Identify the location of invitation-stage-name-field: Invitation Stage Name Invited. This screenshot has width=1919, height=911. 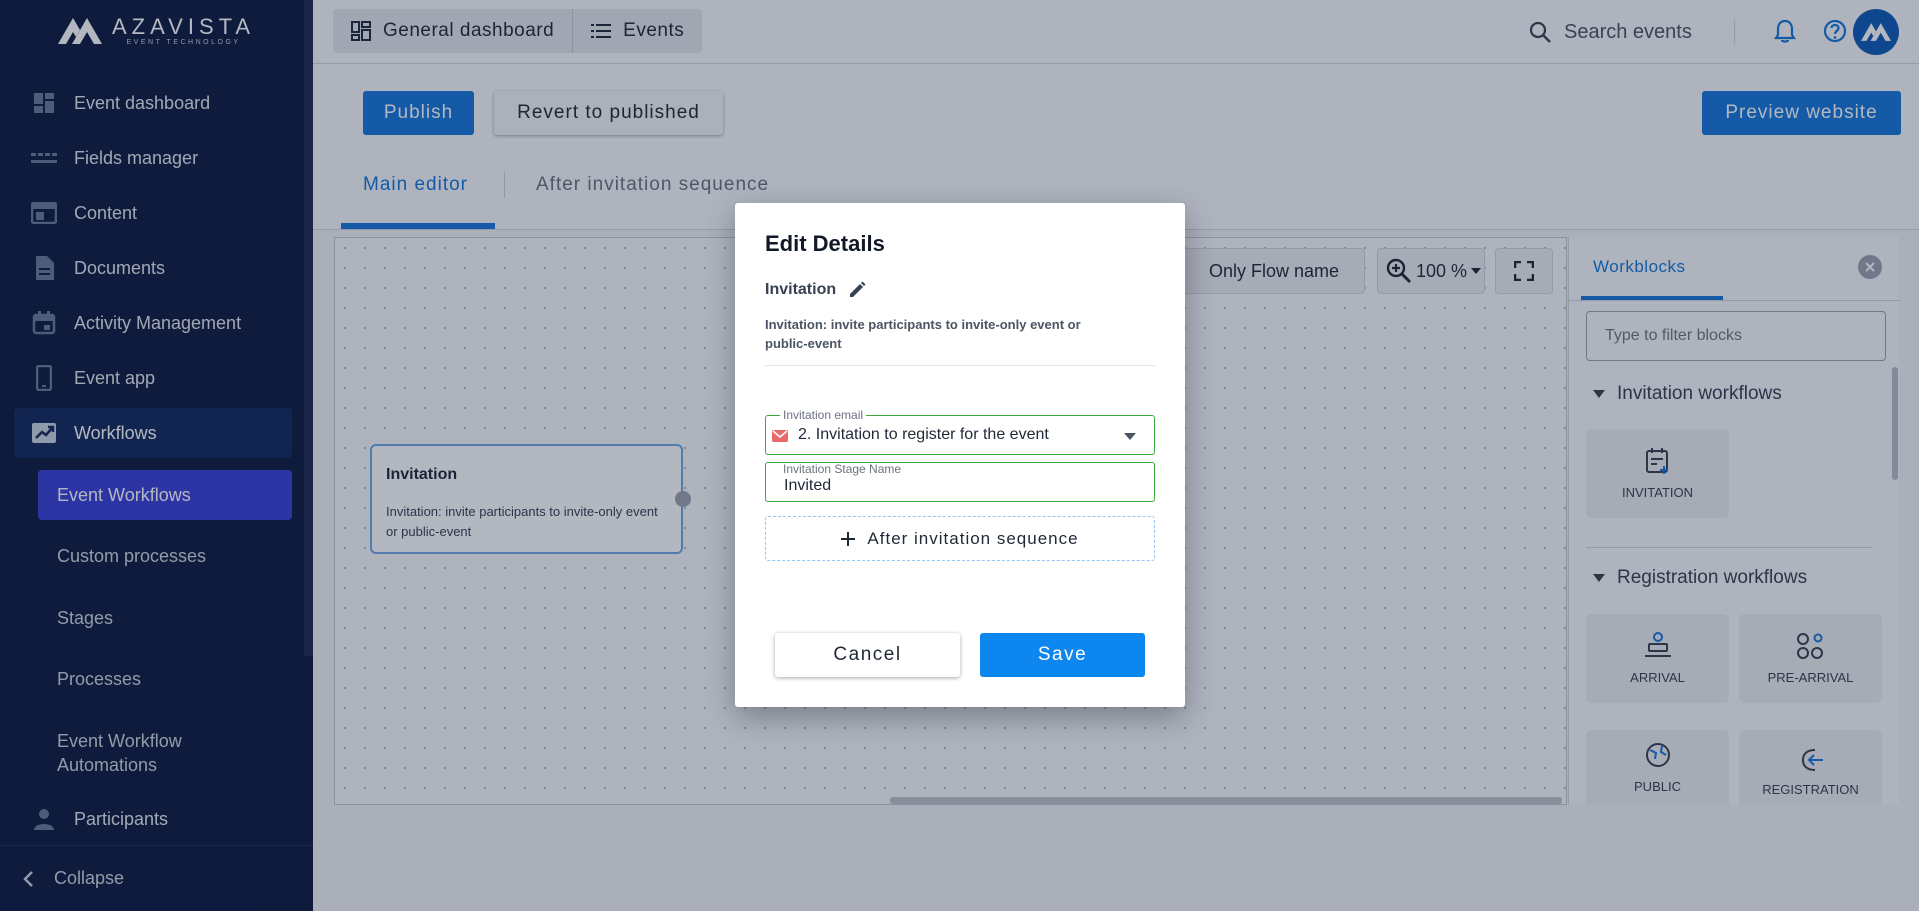
(960, 482).